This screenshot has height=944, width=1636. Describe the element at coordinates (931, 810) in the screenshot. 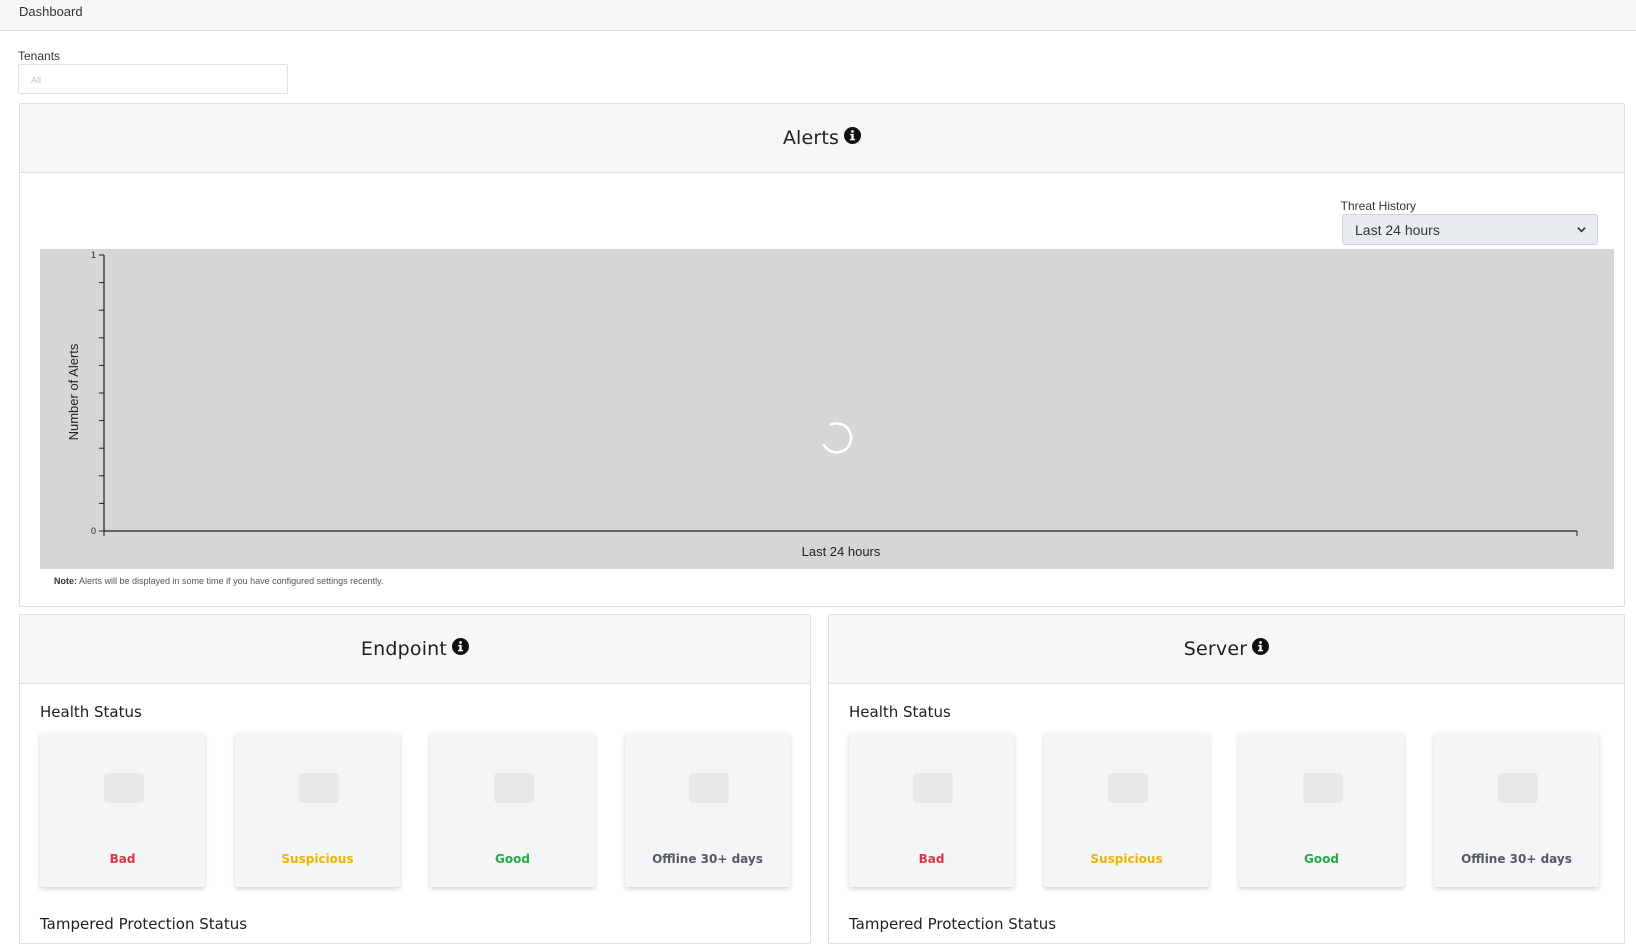

I see `server-tile-bad: Bad` at that location.